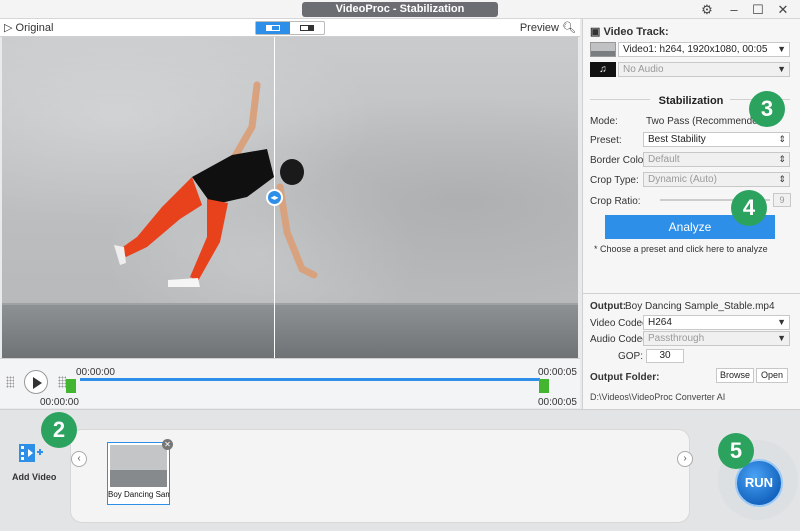  I want to click on trim-end-time: 00:00:05, so click(557, 402).